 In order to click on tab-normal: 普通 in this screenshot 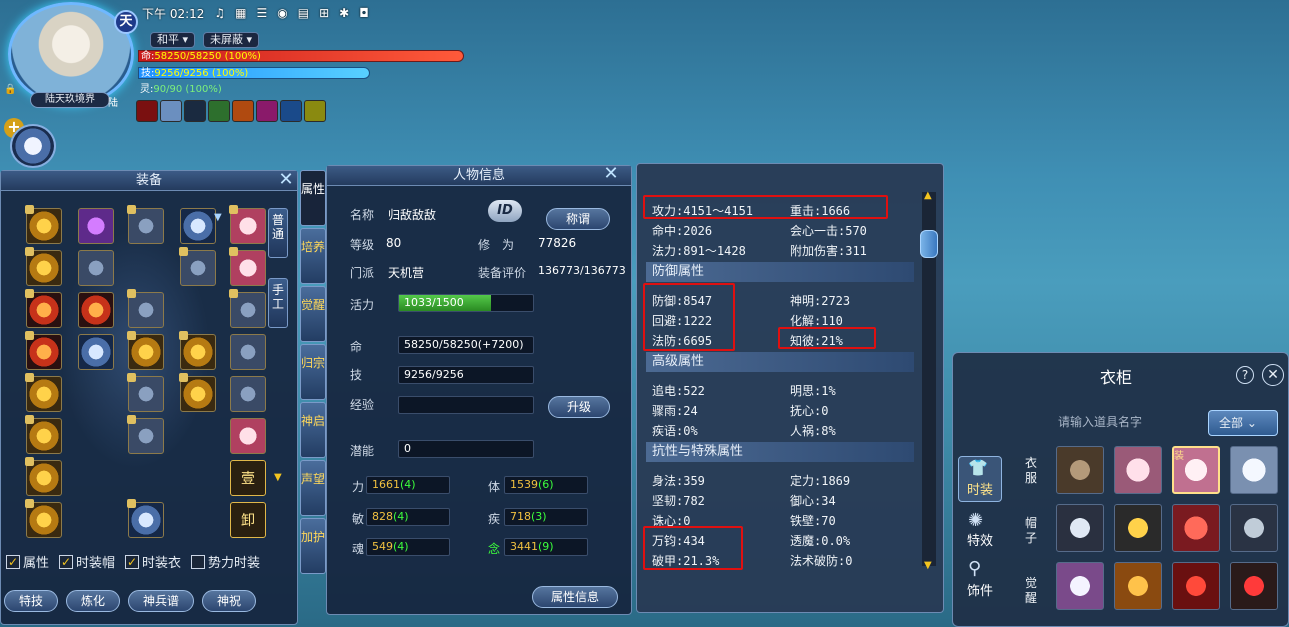, I will do `click(278, 233)`.